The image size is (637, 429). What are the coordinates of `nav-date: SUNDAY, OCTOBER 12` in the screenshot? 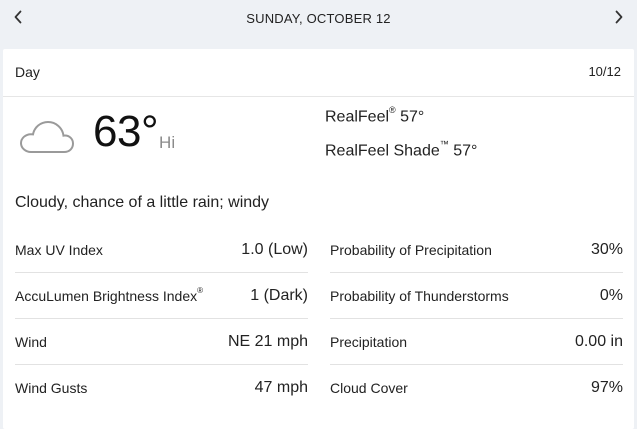 It's located at (318, 18).